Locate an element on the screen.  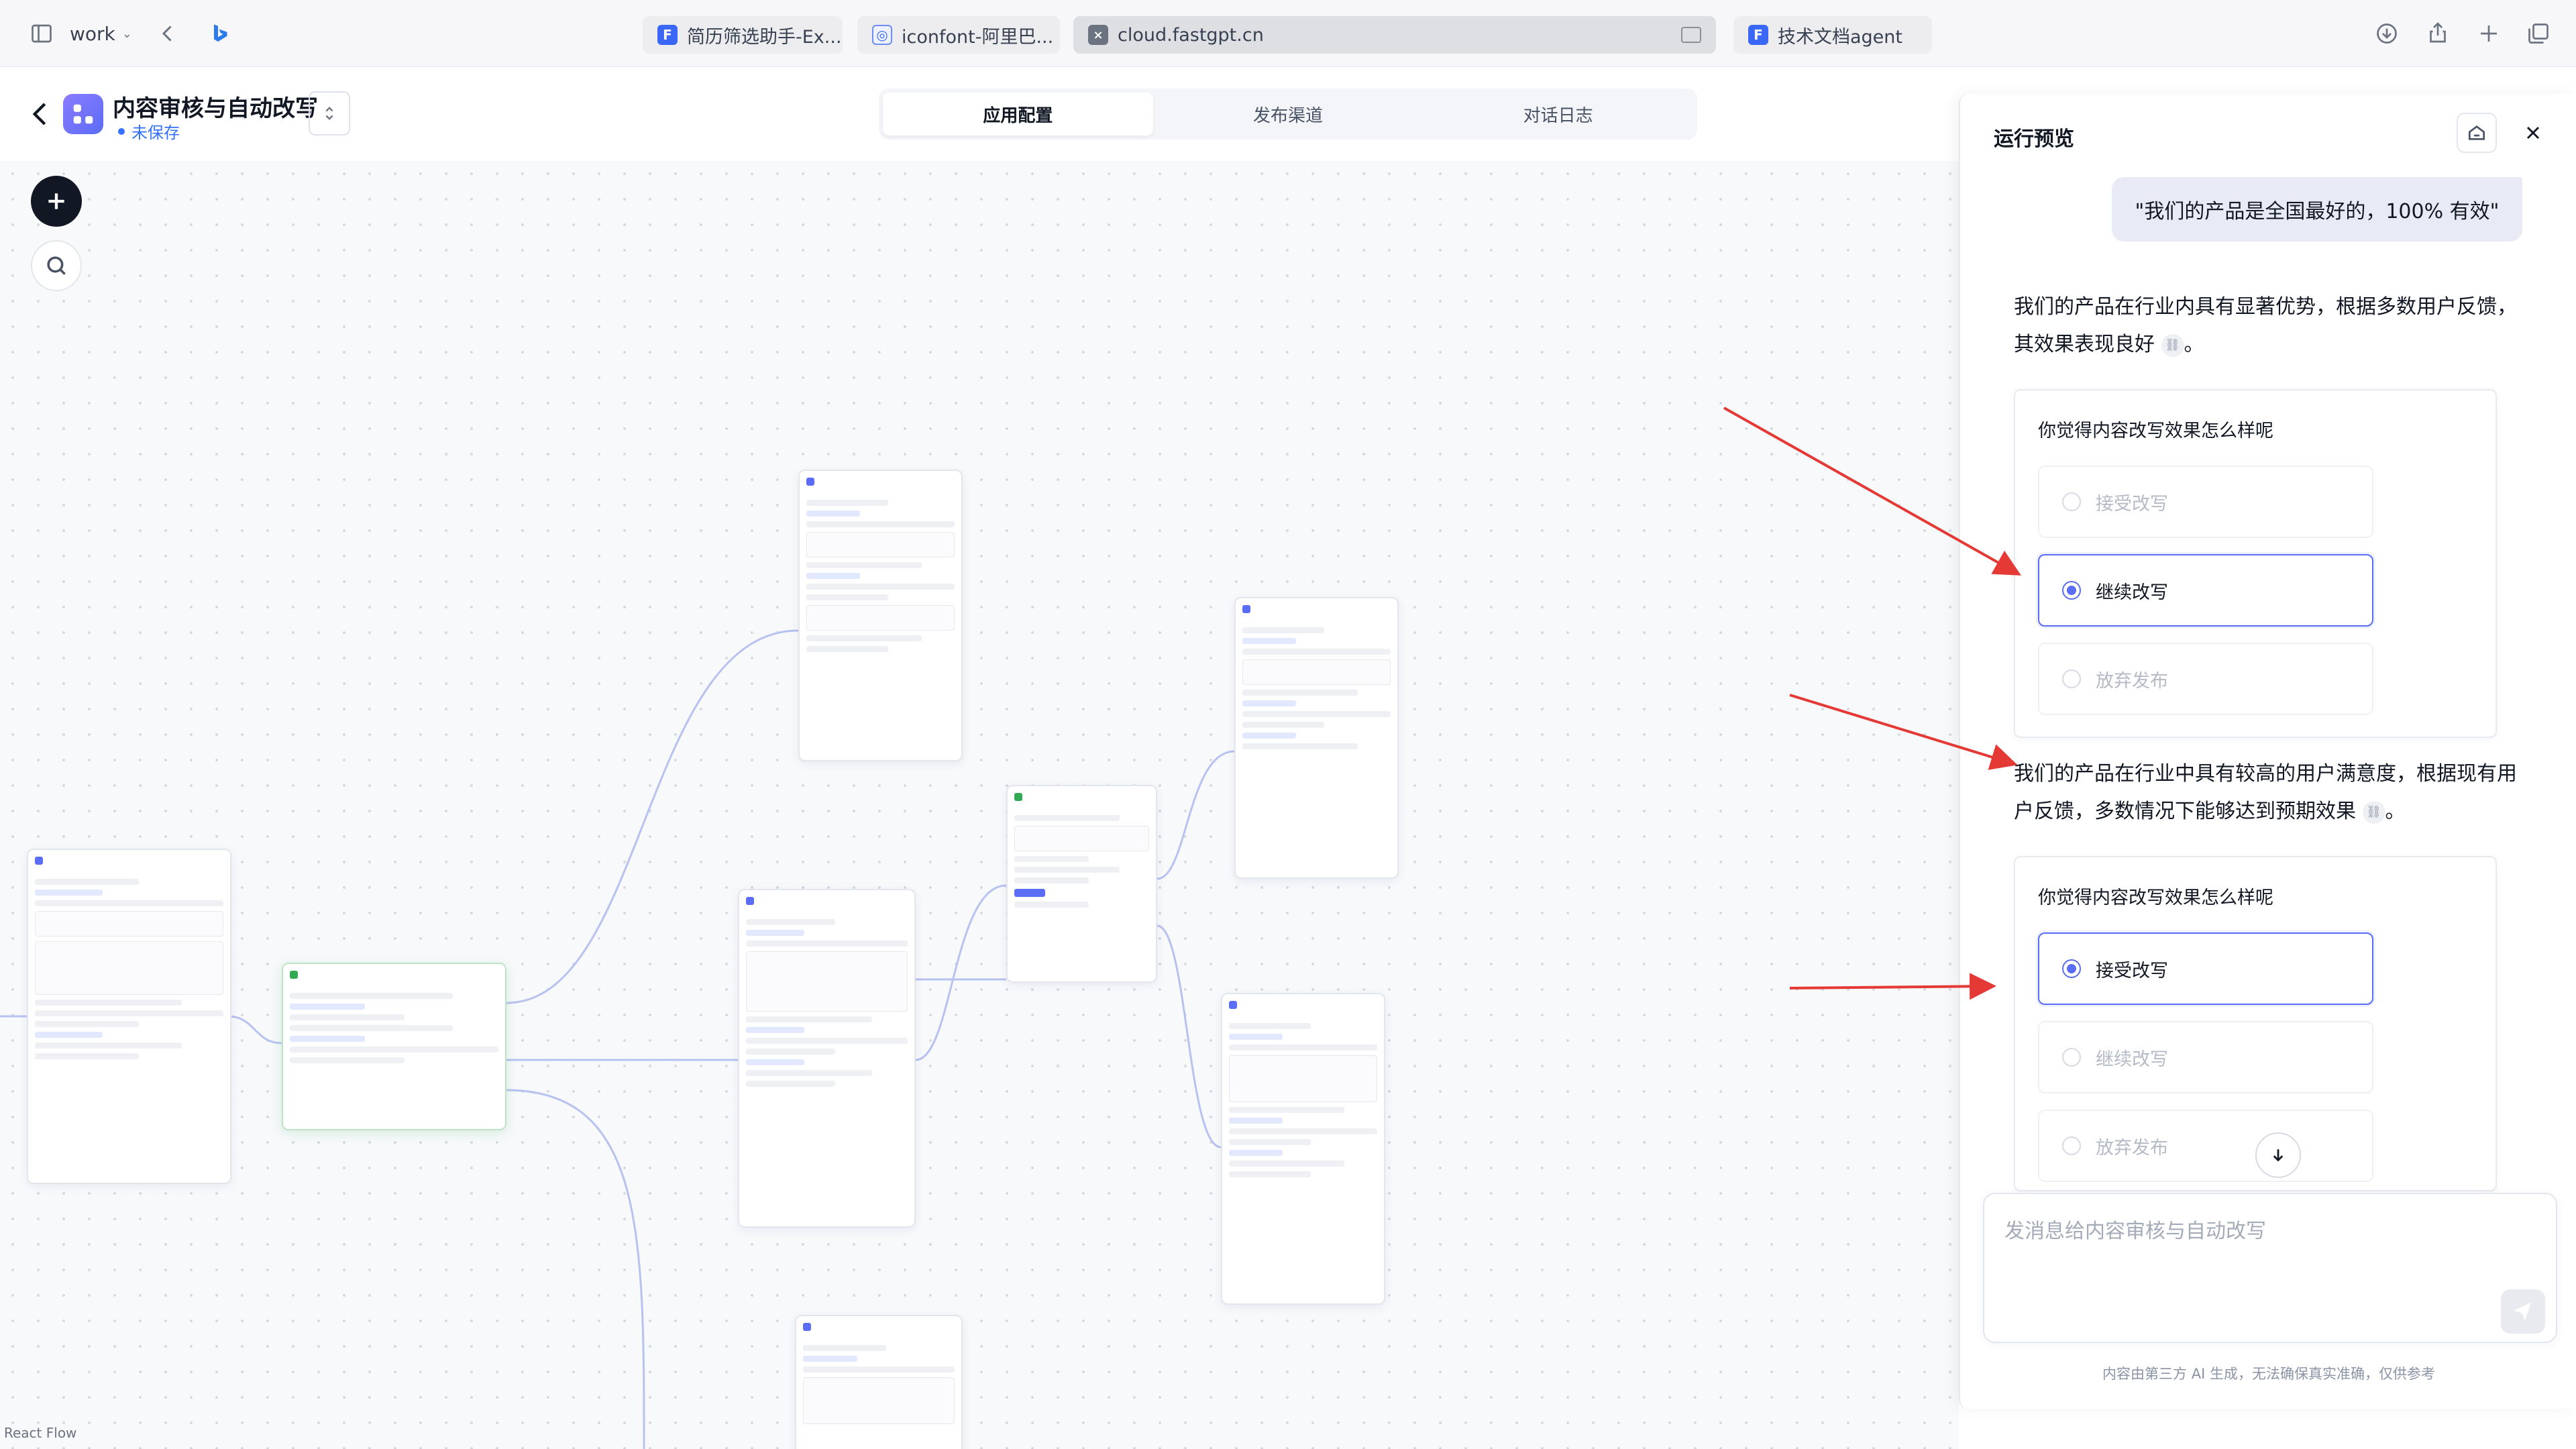
tabs-icon is located at coordinates (2538, 33).